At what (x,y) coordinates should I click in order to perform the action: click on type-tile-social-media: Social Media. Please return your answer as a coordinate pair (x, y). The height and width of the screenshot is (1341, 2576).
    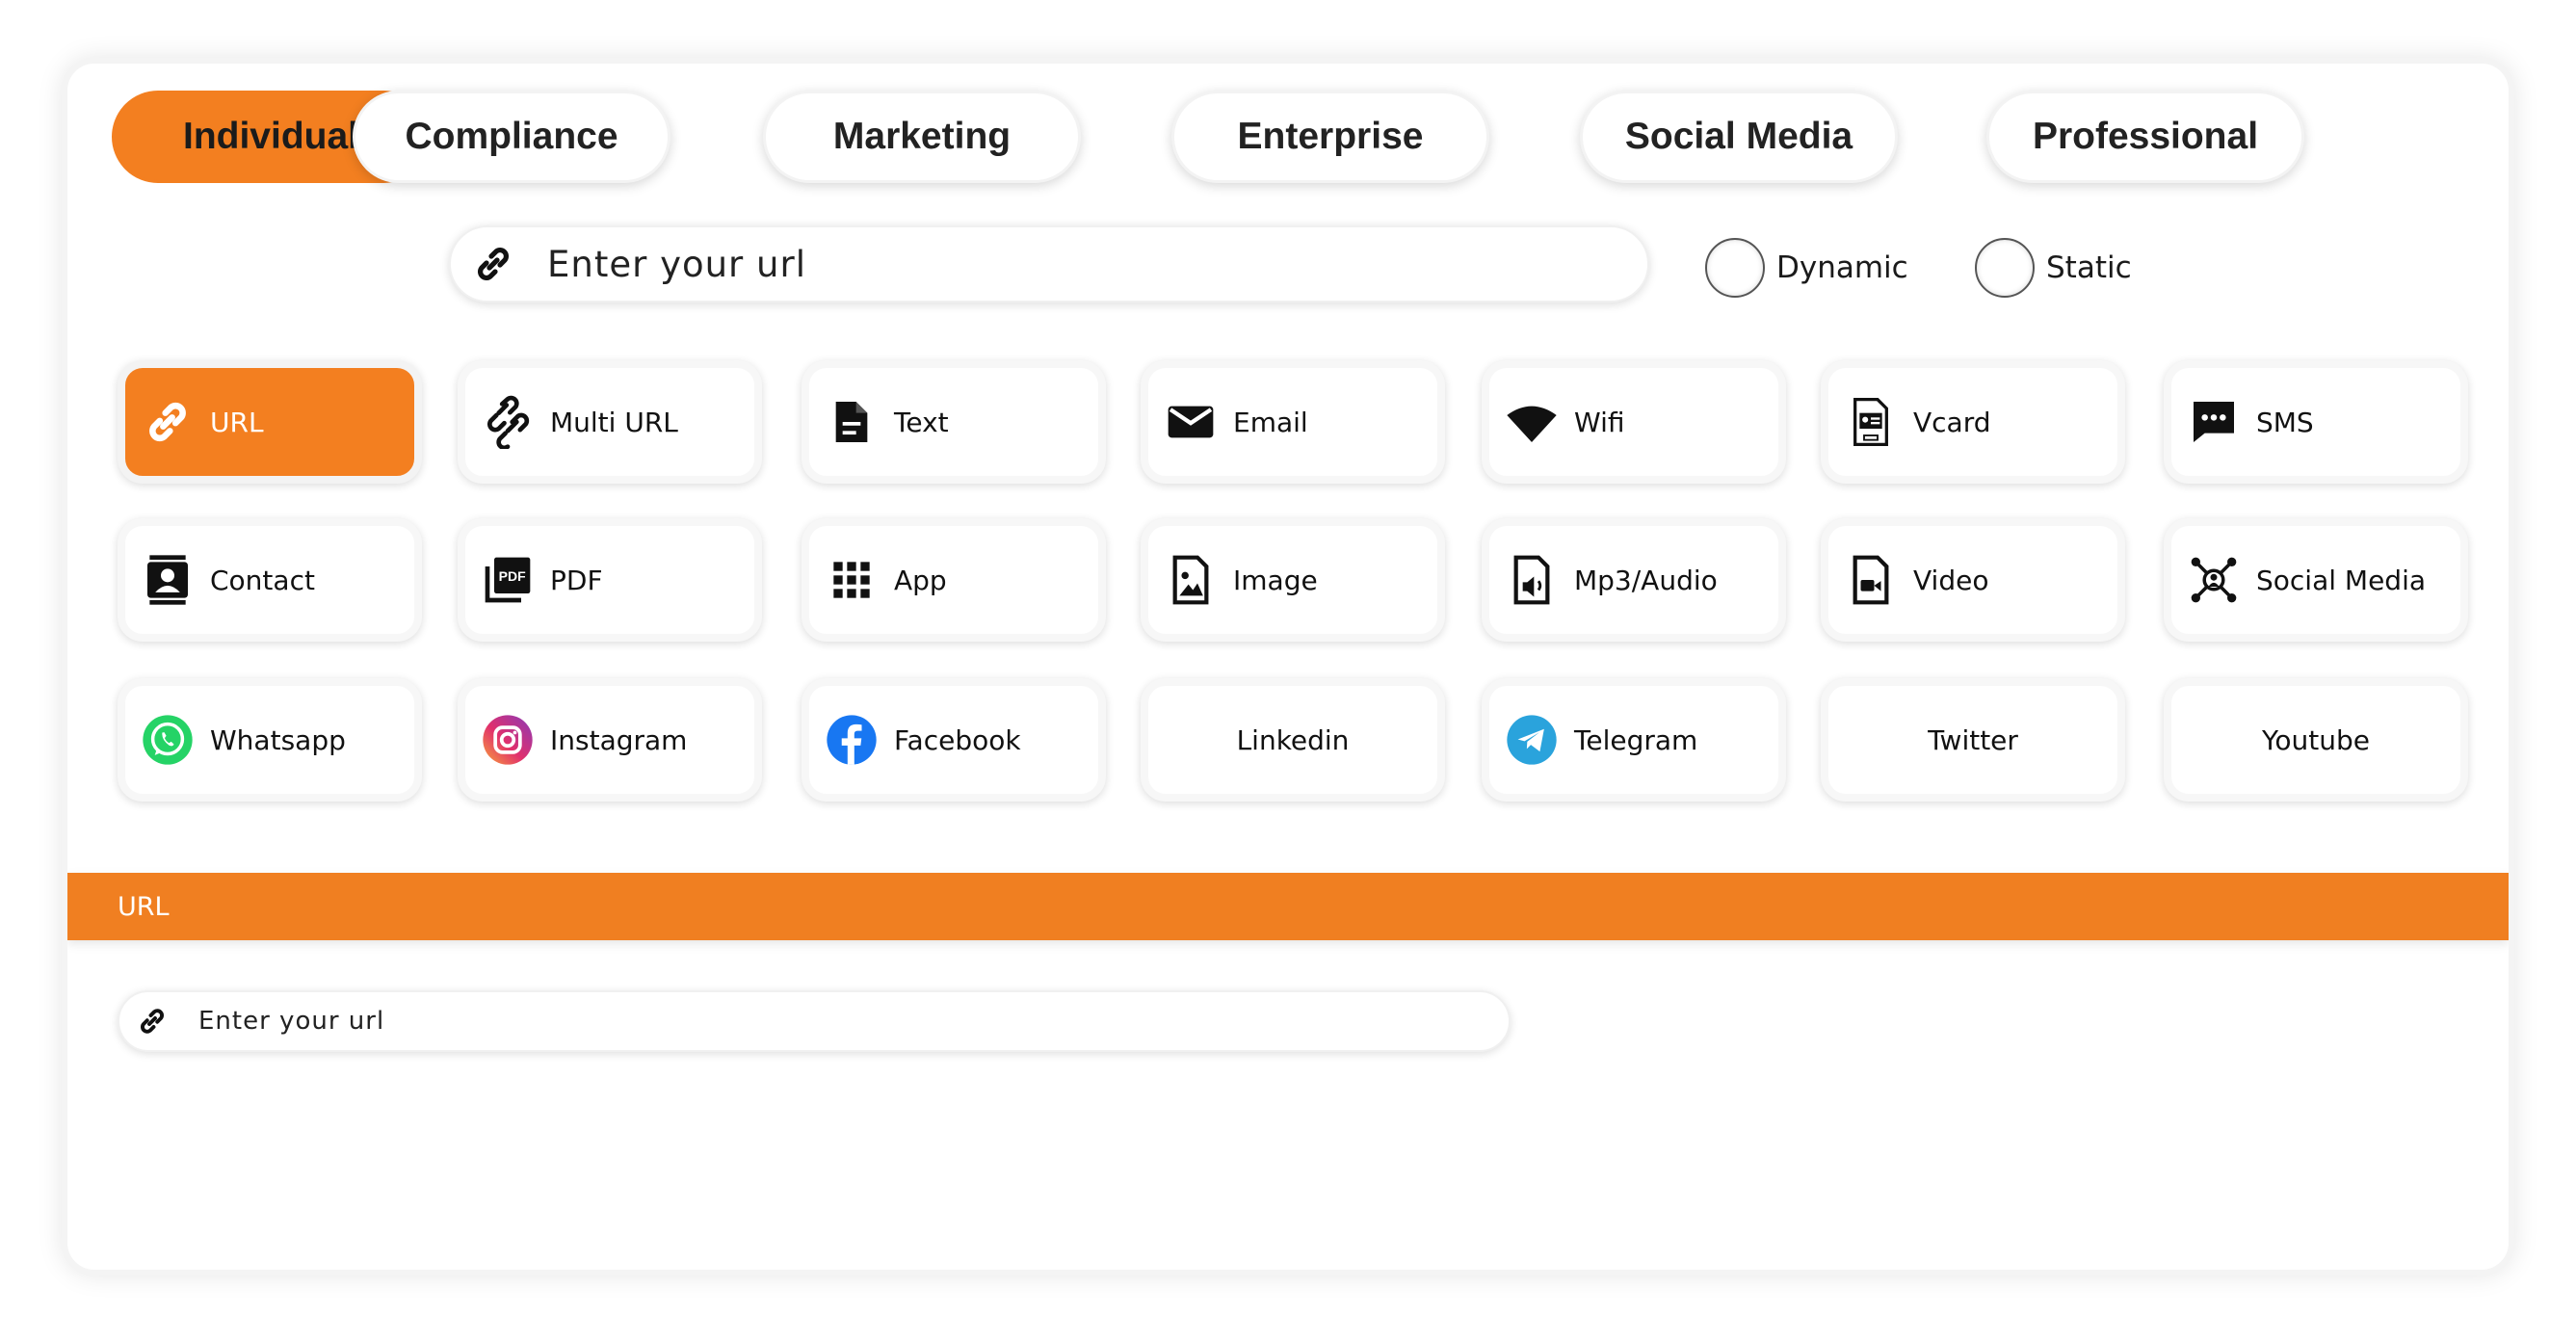
    Looking at the image, I should click on (2316, 580).